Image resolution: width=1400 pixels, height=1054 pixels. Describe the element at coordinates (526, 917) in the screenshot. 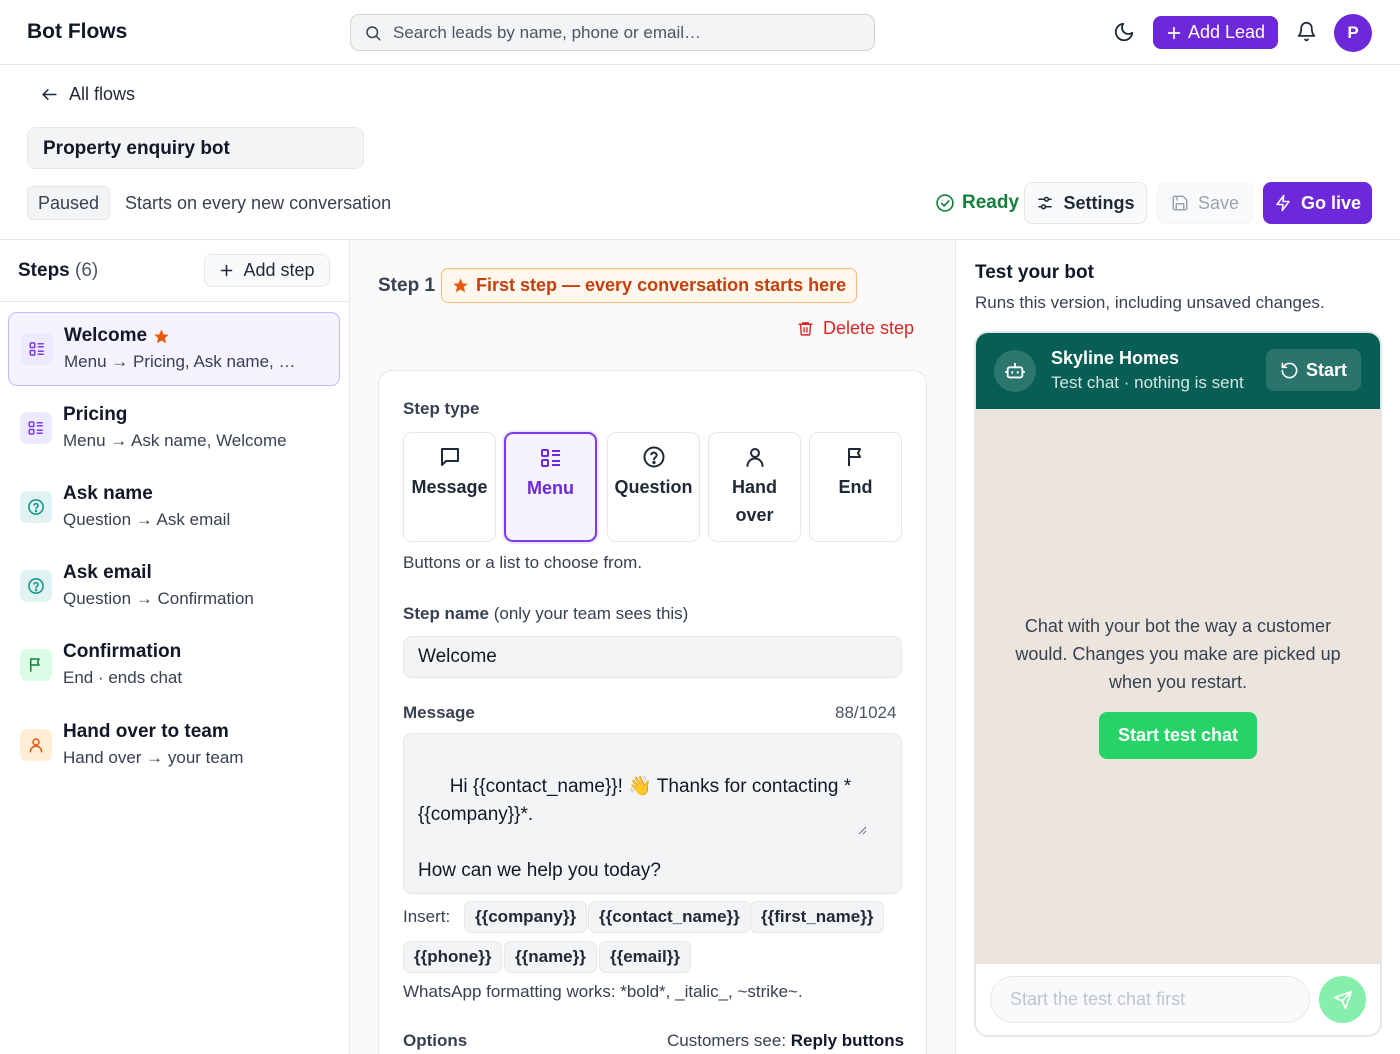

I see `insert-chip-company: {{company}}` at that location.